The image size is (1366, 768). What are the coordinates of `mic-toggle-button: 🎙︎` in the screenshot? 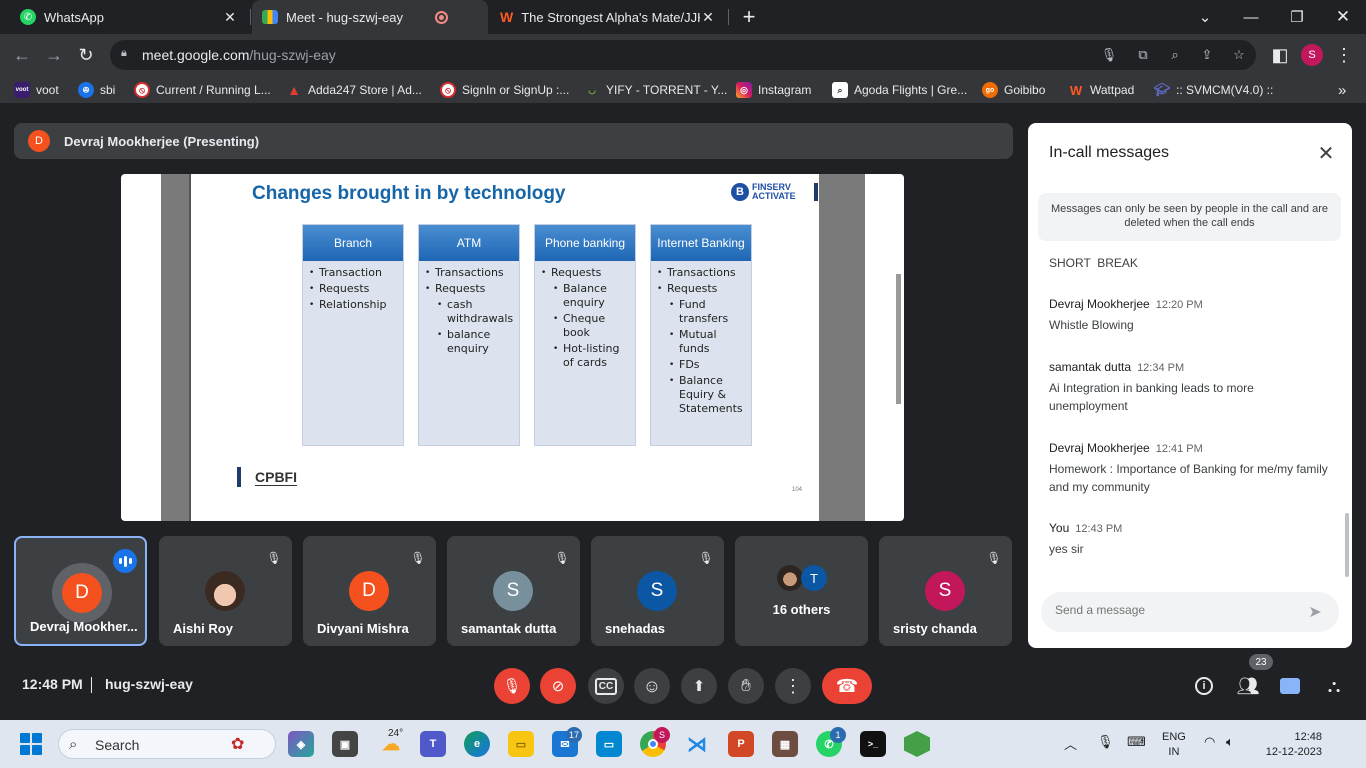 It's located at (512, 686).